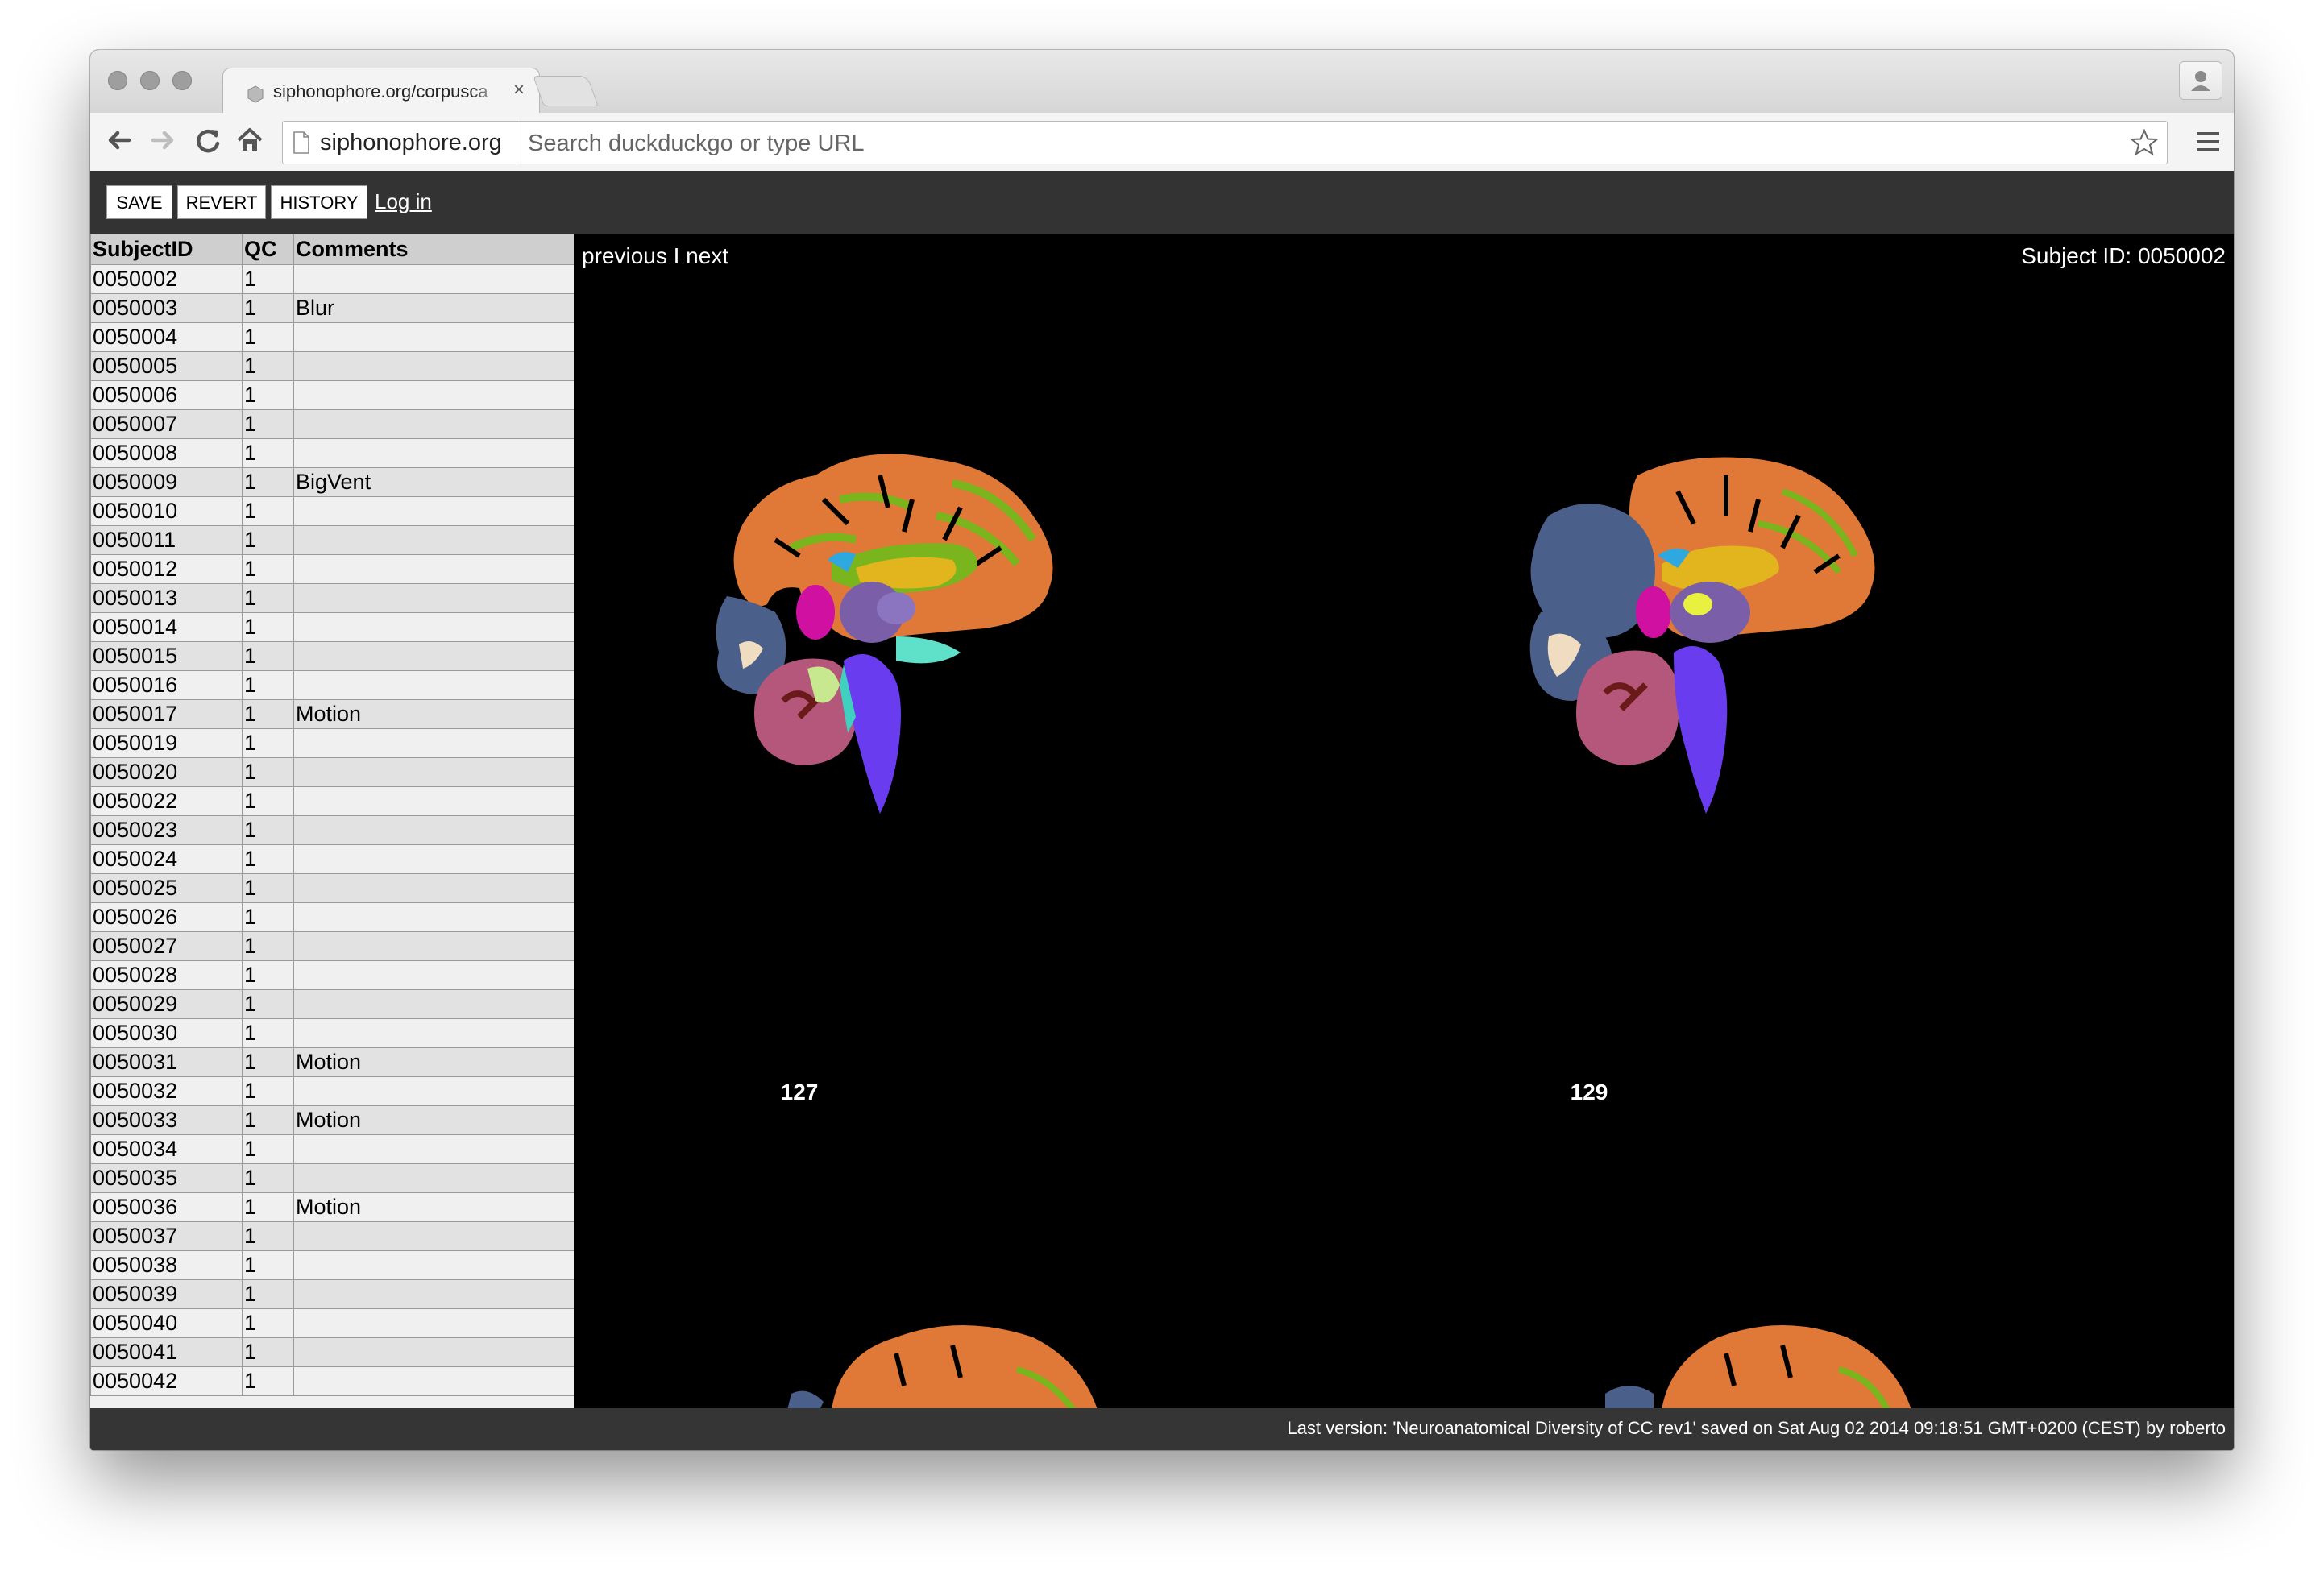 The image size is (2324, 1579). What do you see at coordinates (332, 859) in the screenshot?
I see `table-row: 0050024 1` at bounding box center [332, 859].